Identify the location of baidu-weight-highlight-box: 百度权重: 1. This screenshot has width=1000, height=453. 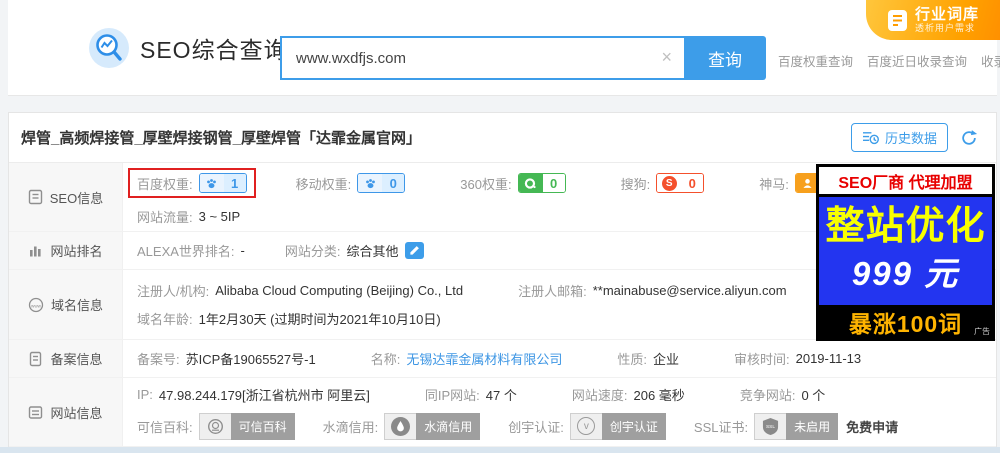
(192, 183).